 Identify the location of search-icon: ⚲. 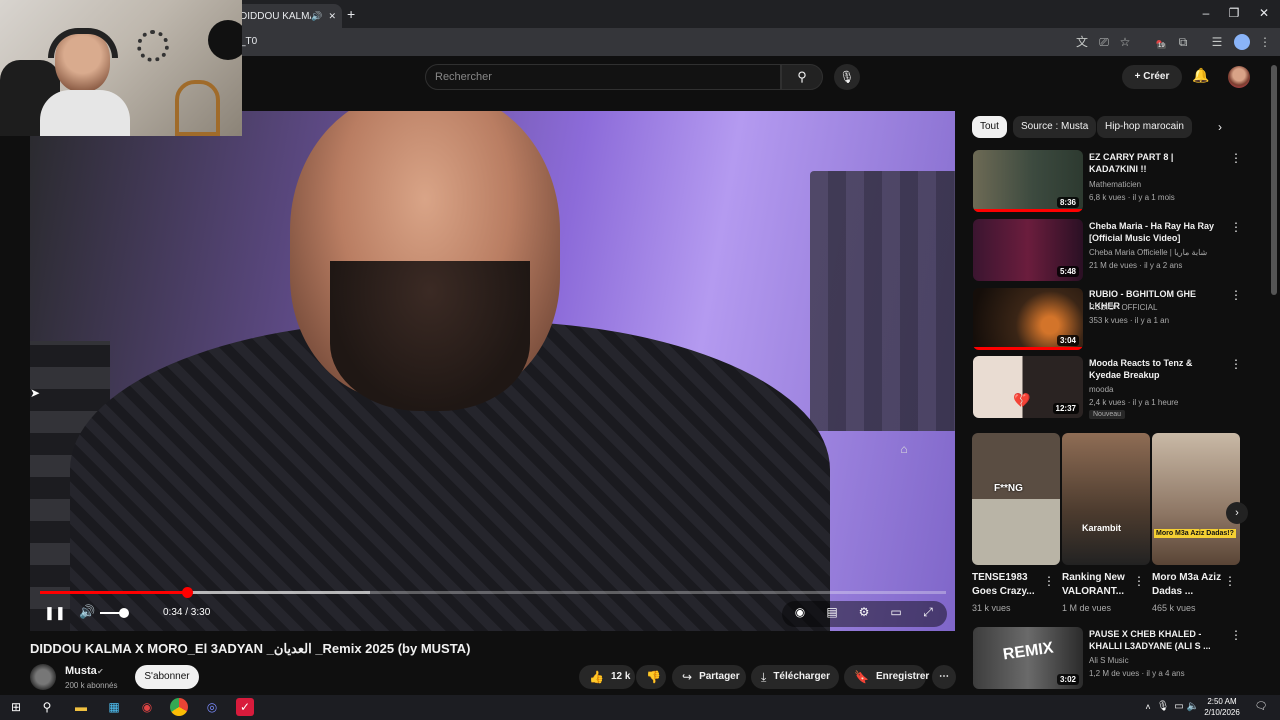
(47, 707).